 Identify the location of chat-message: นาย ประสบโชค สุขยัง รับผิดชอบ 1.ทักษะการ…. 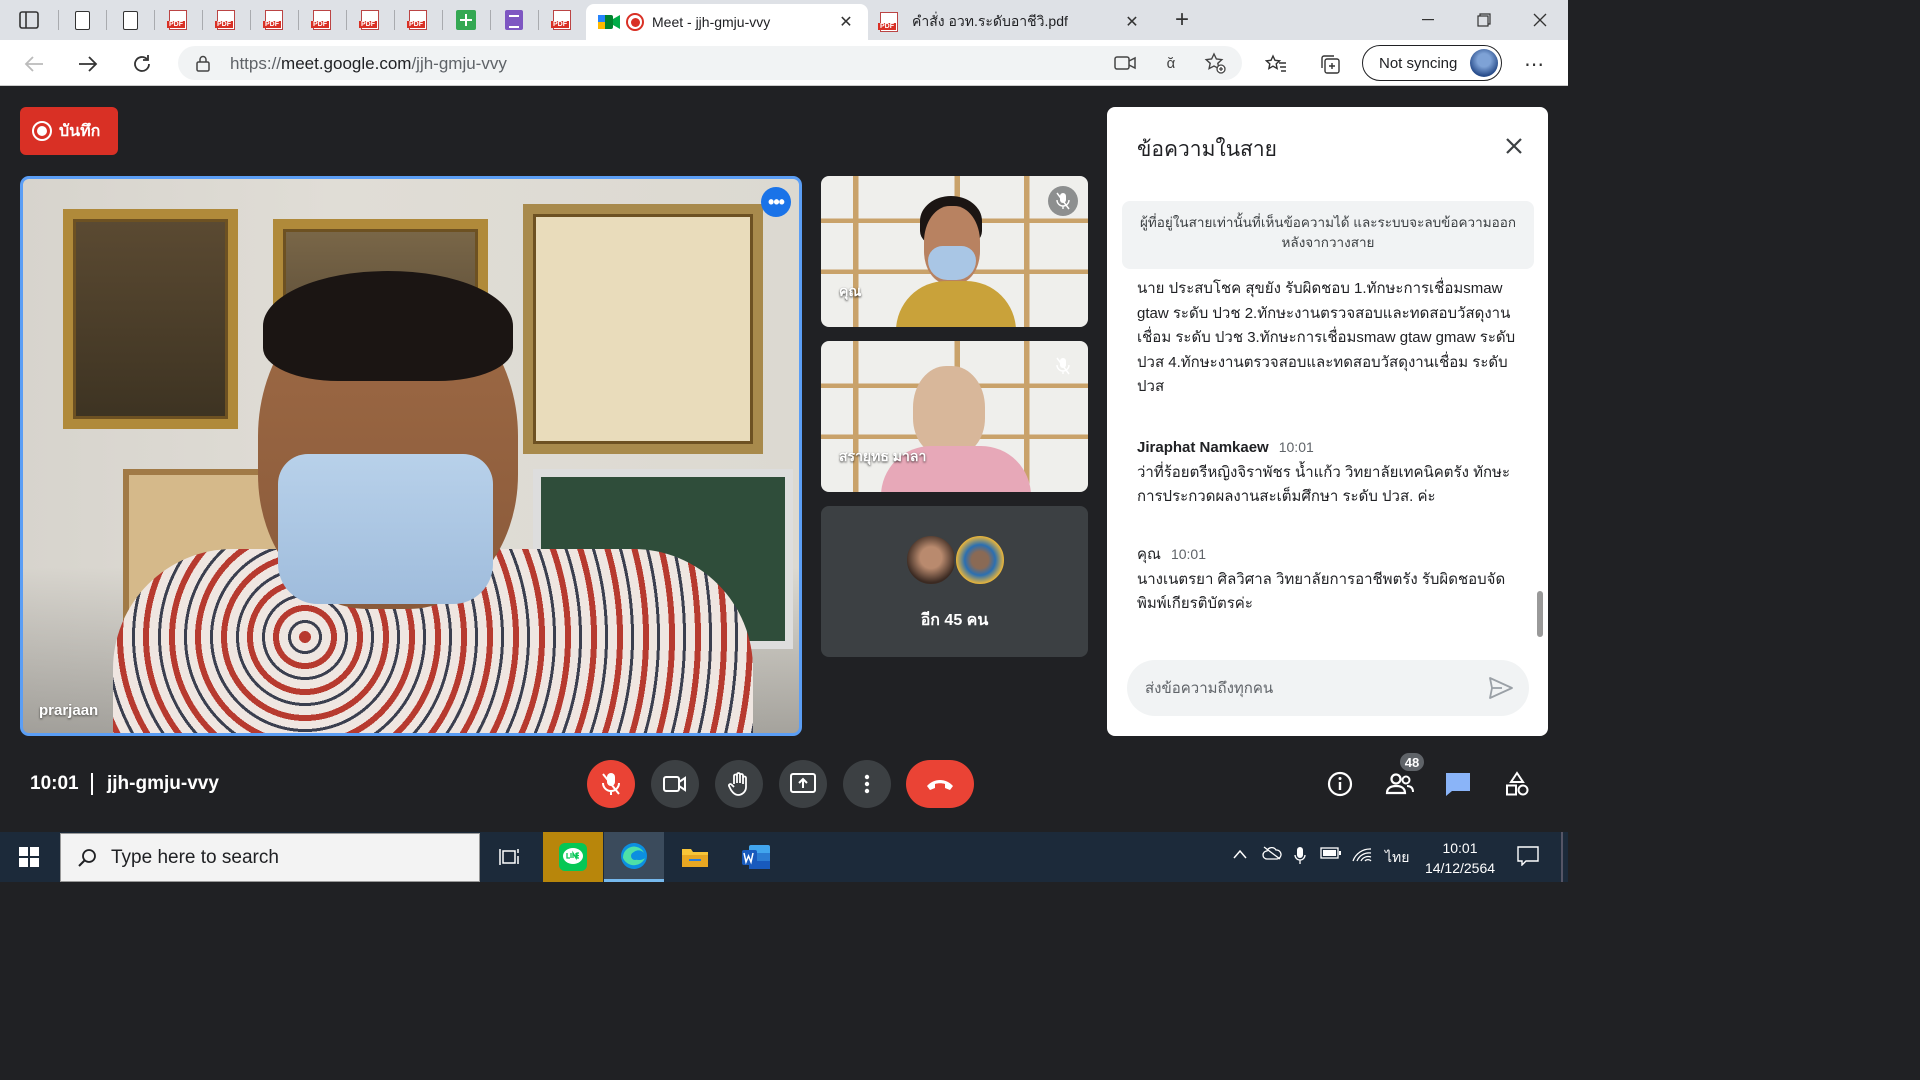
(1327, 338).